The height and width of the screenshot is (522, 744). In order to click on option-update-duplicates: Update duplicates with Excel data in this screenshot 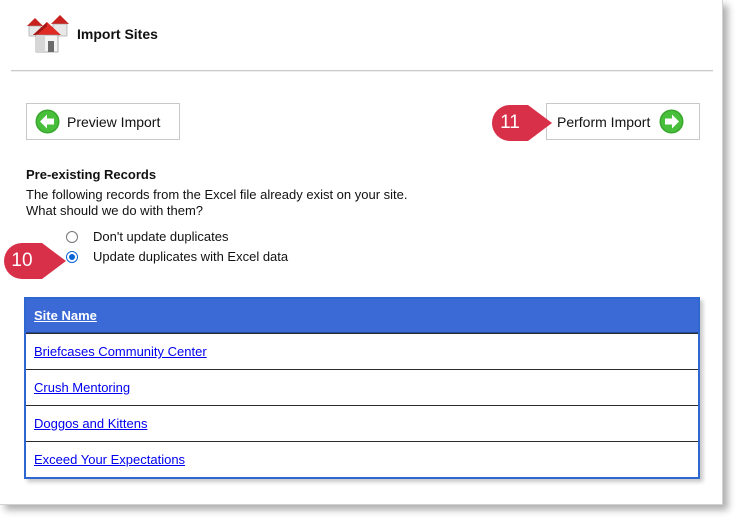, I will do `click(177, 256)`.